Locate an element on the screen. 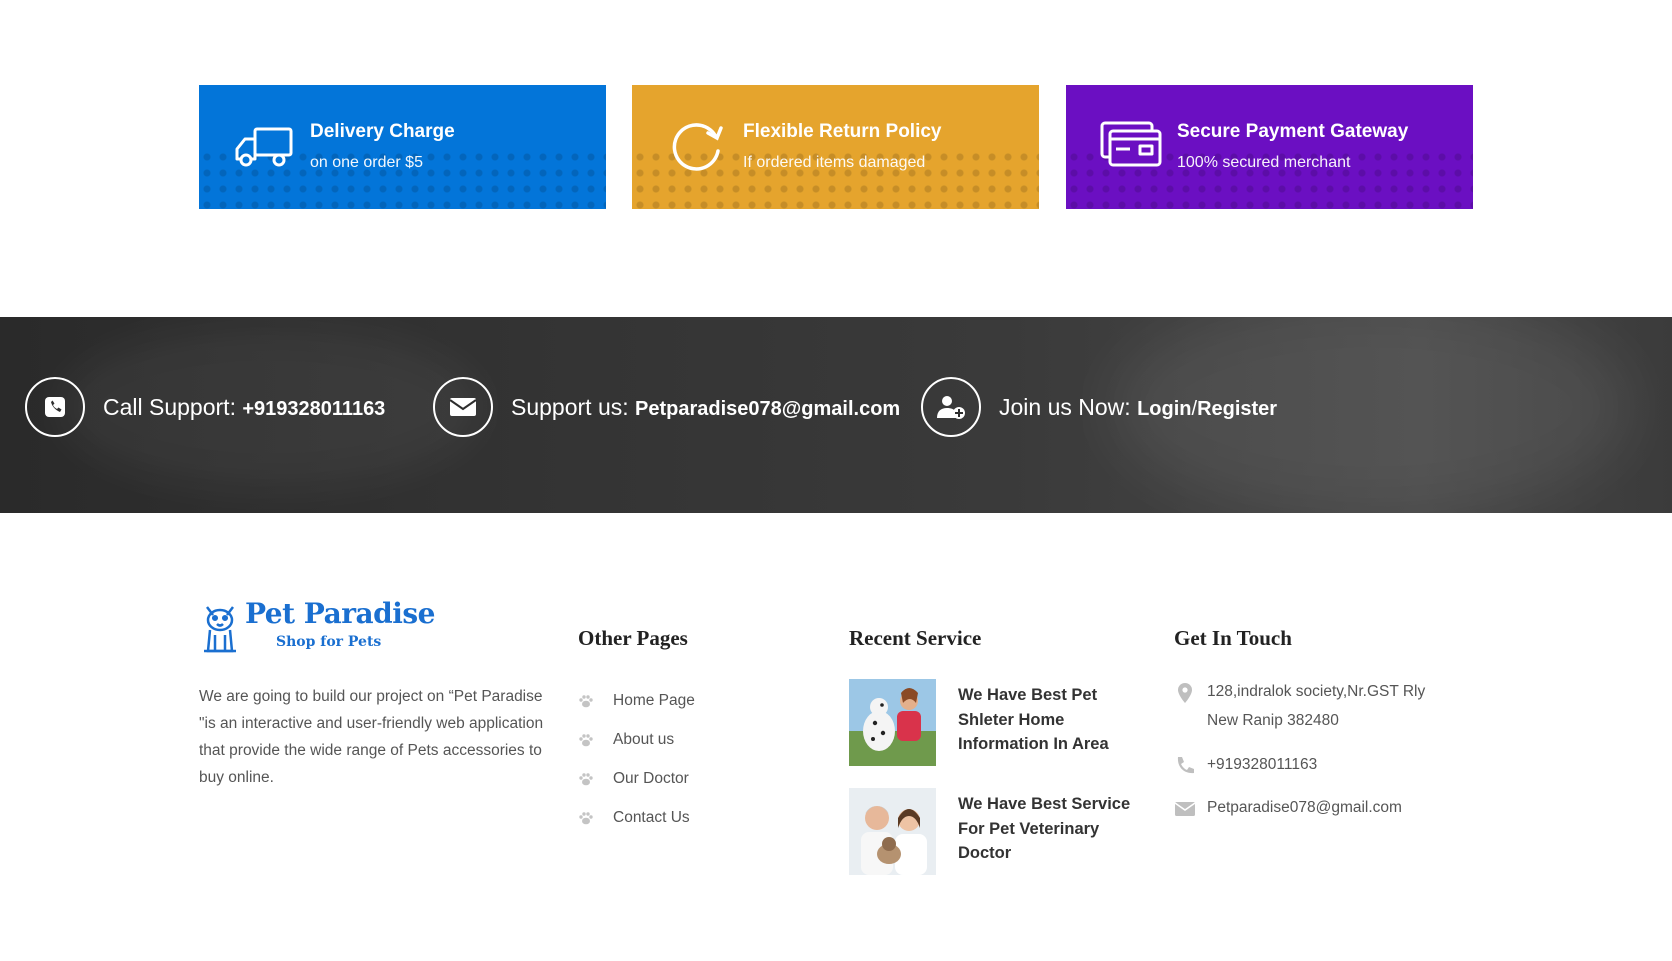 This screenshot has height=961, width=1672. contact-phone: +919328011163 is located at coordinates (1245, 764).